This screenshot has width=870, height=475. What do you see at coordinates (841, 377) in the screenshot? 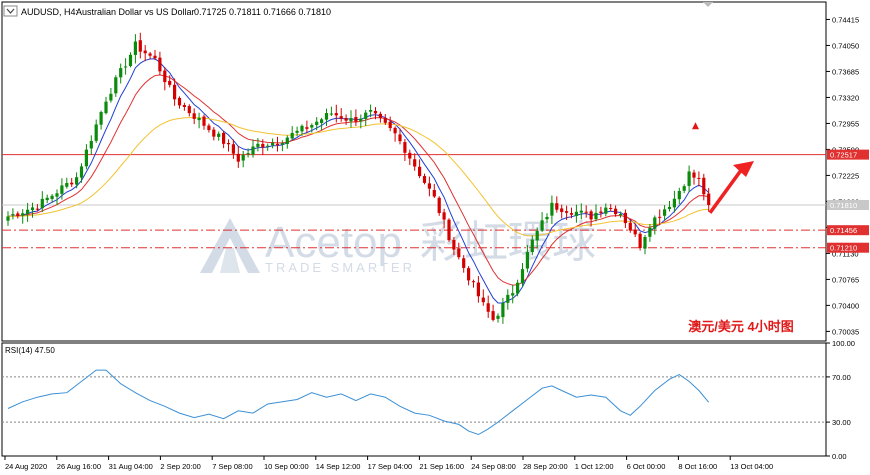
I see `rsi-tick-label: 70.00` at bounding box center [841, 377].